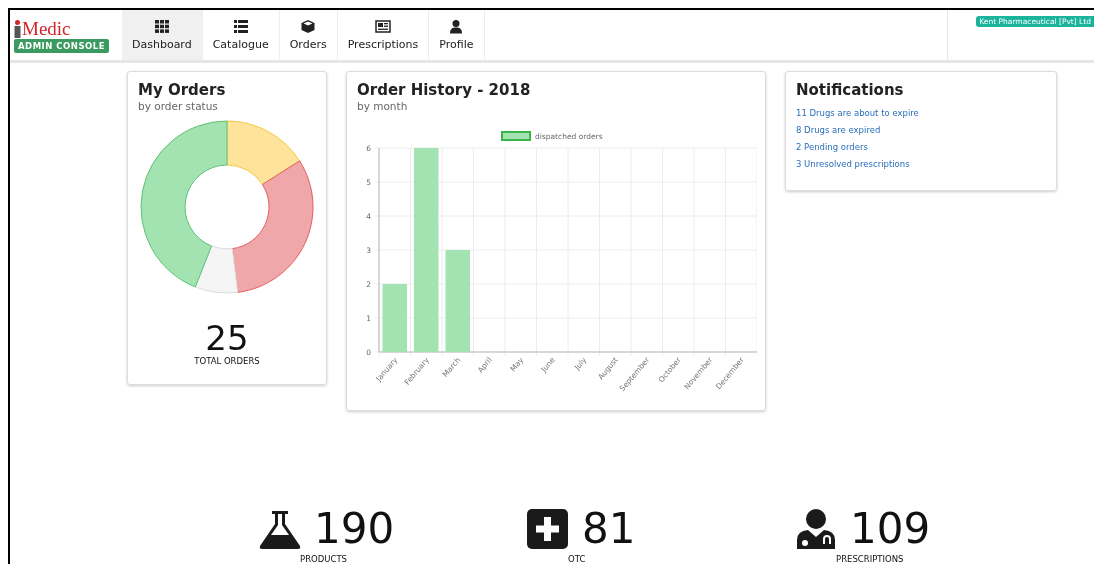 The image size is (1094, 566). I want to click on card-subtitle: by month, so click(383, 106).